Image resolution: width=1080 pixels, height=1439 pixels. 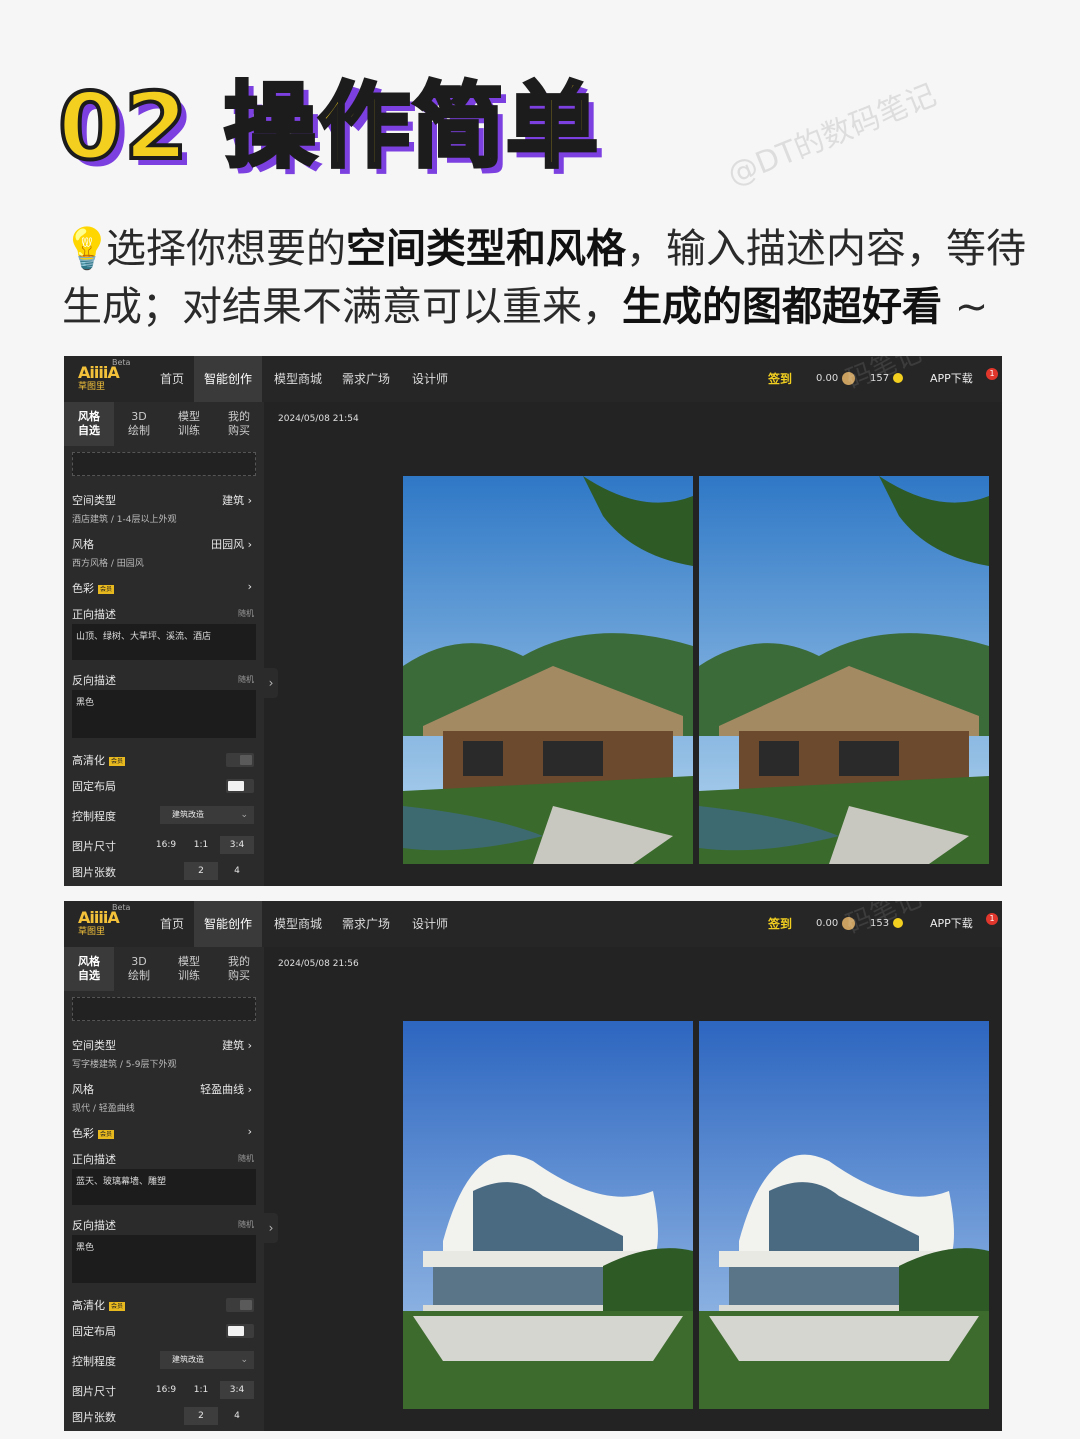 What do you see at coordinates (124, 1065) in the screenshot?
I see `space-type-sub: 写字楼建筑 / 5-9层下外观` at bounding box center [124, 1065].